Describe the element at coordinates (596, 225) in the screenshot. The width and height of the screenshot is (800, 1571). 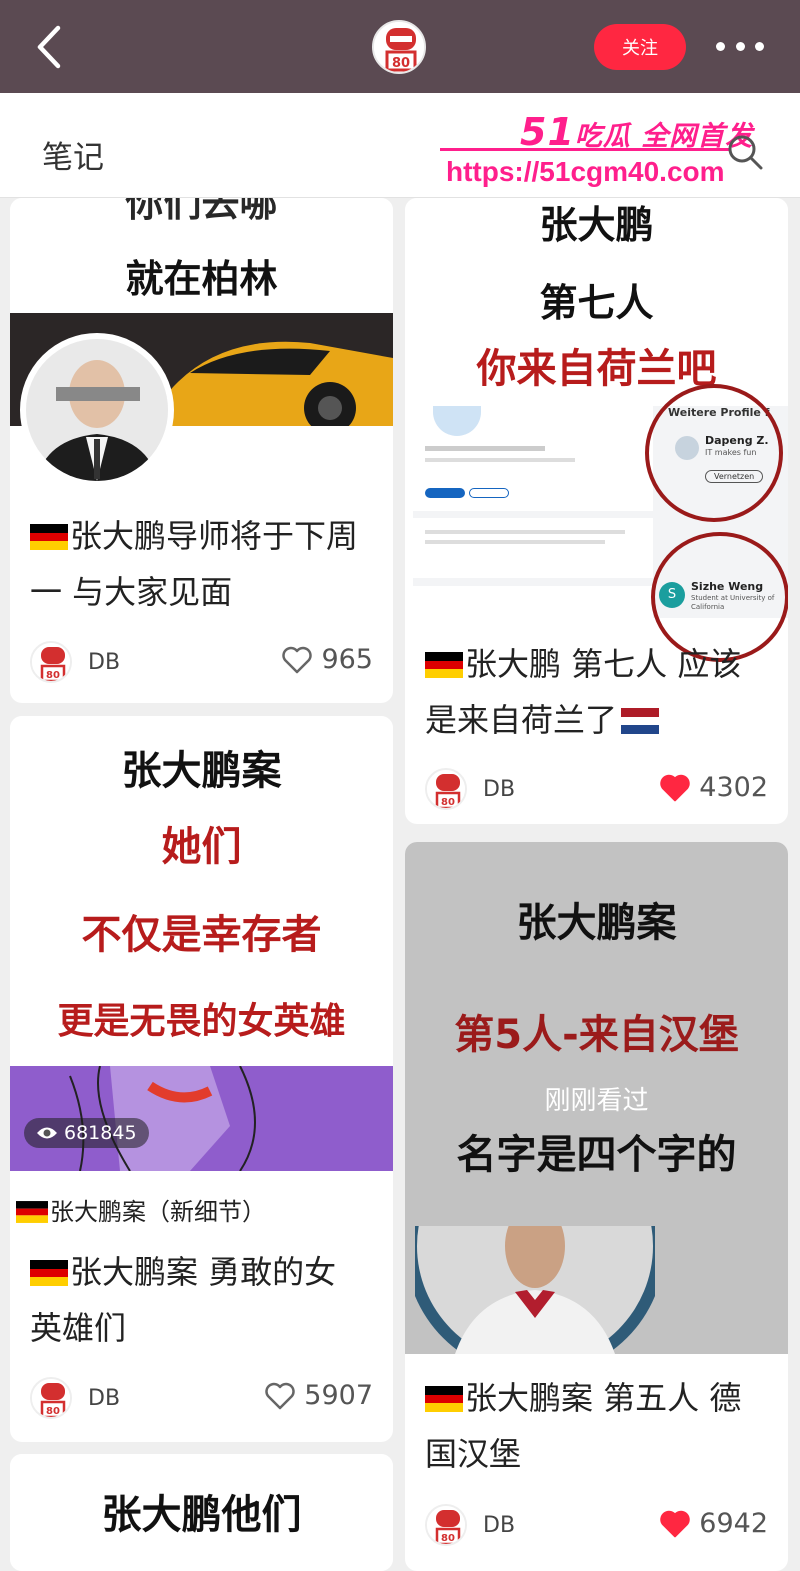
I see `cover-text: 张大鹏` at that location.